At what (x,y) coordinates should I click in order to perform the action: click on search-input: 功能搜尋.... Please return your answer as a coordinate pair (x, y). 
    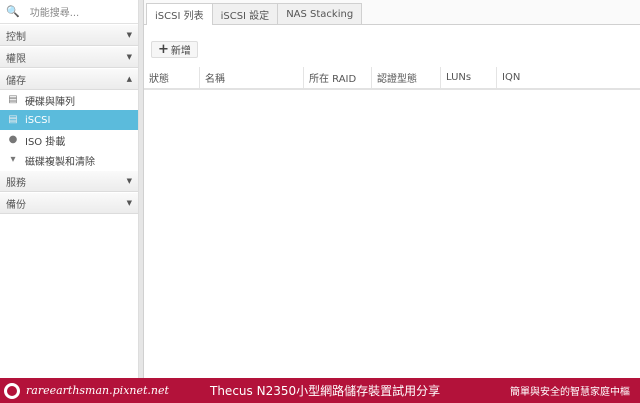
    Looking at the image, I should click on (55, 11).